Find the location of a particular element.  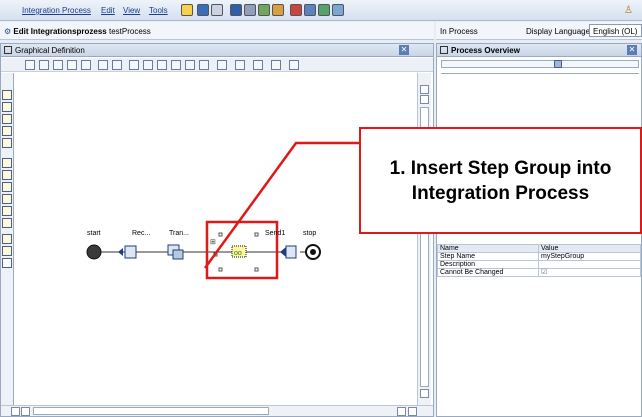

panel-header: Graphical Definition ✕ is located at coordinates (217, 50).